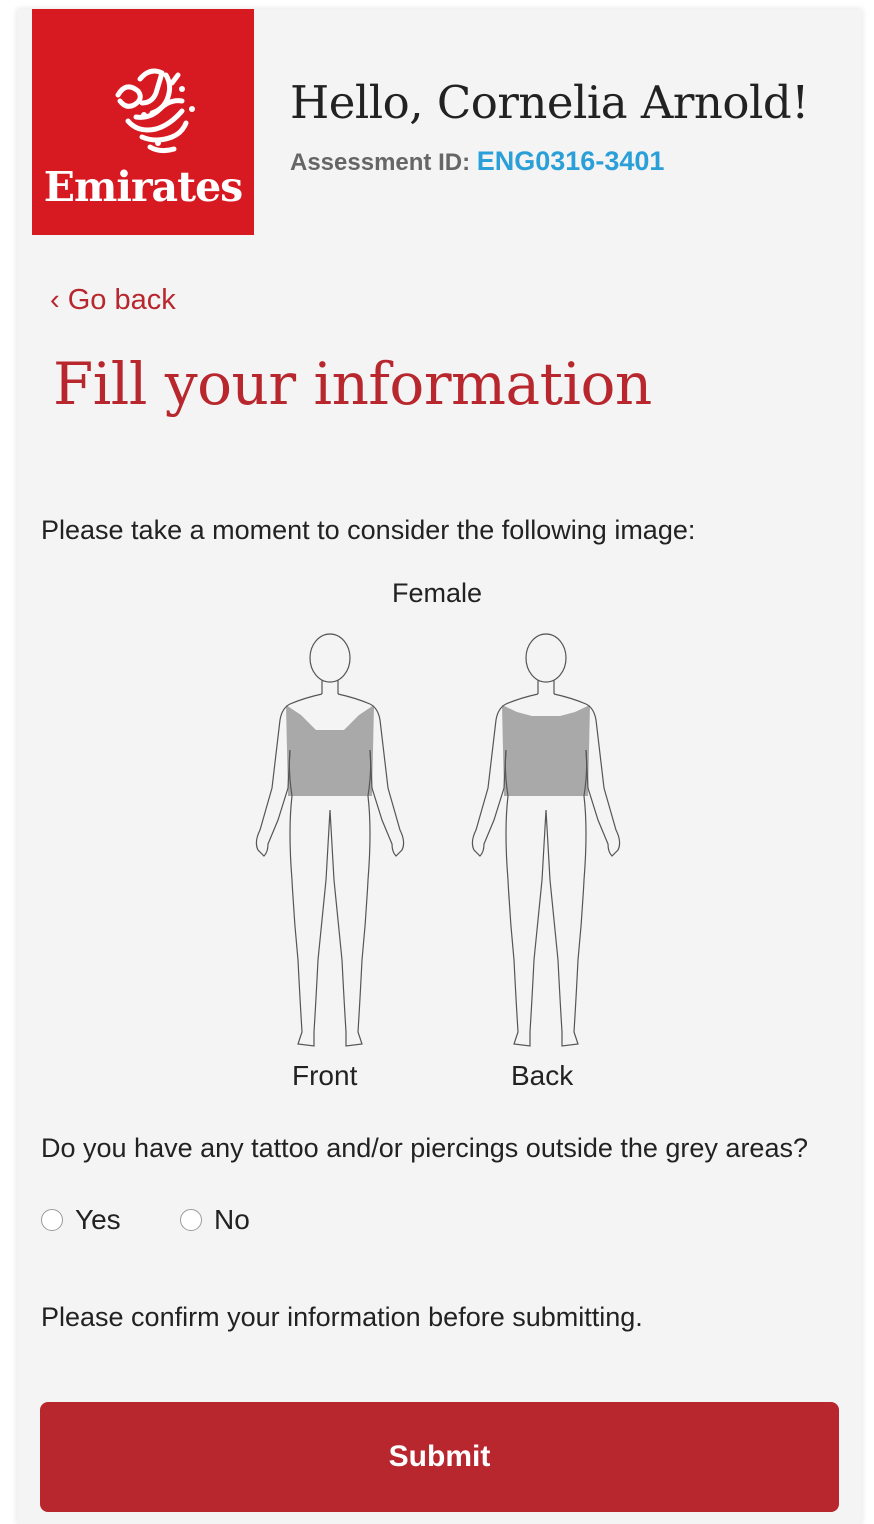 This screenshot has width=874, height=1524. What do you see at coordinates (549, 102) in the screenshot?
I see `greeting: Hello, Cornelia Arnold!` at bounding box center [549, 102].